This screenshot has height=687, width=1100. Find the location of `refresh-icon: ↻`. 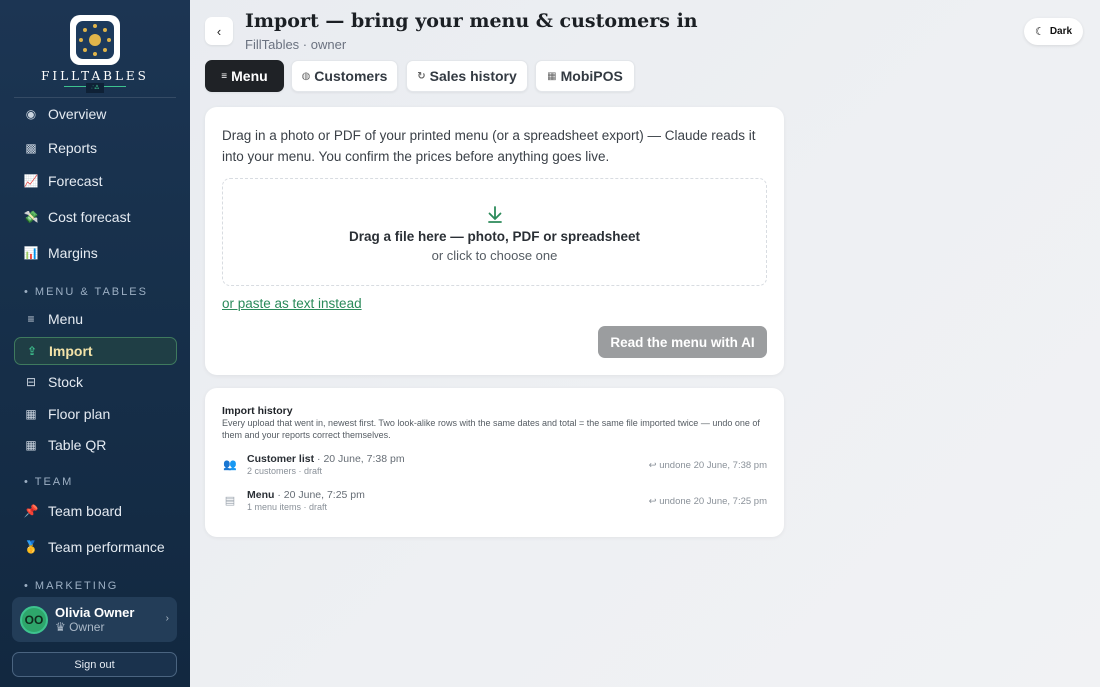

refresh-icon: ↻ is located at coordinates (421, 76).